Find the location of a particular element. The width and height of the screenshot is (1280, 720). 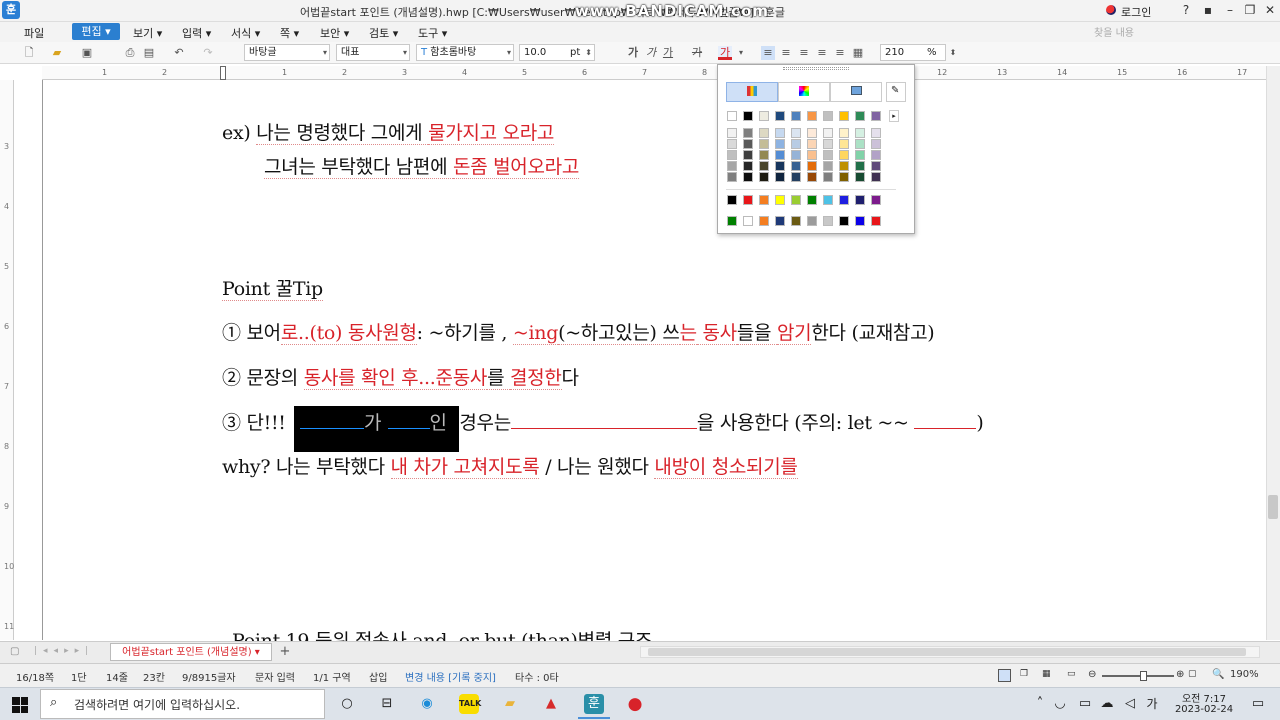

fit-page-icon: ▢ is located at coordinates (1192, 674).